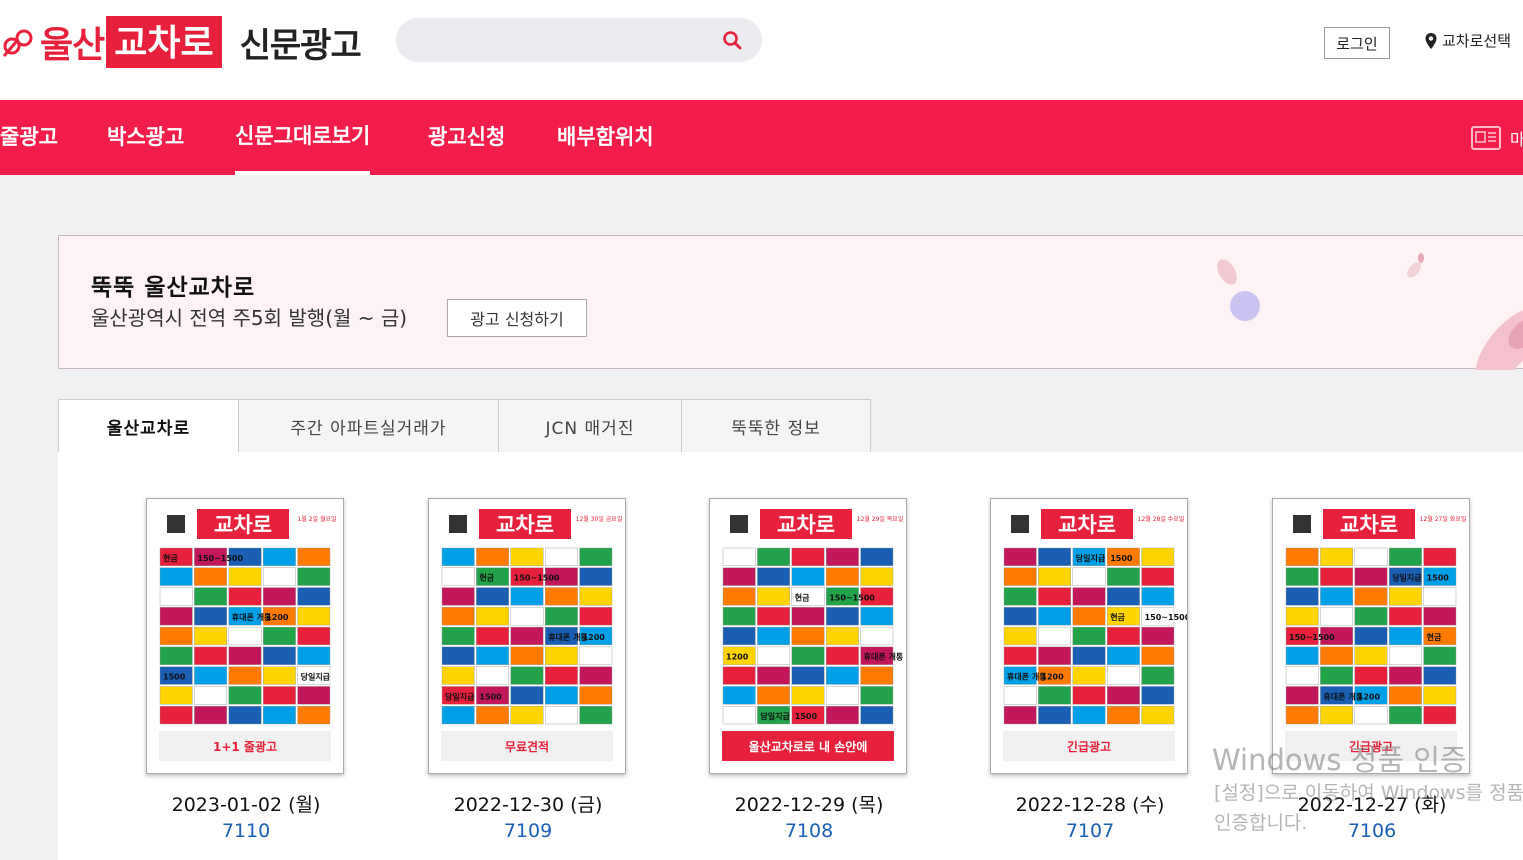 This screenshot has width=1523, height=860. What do you see at coordinates (1368, 808) in the screenshot?
I see `activation-watermark-text: [설정]으로 이동하여 Windows를 정품 인증합니다.` at bounding box center [1368, 808].